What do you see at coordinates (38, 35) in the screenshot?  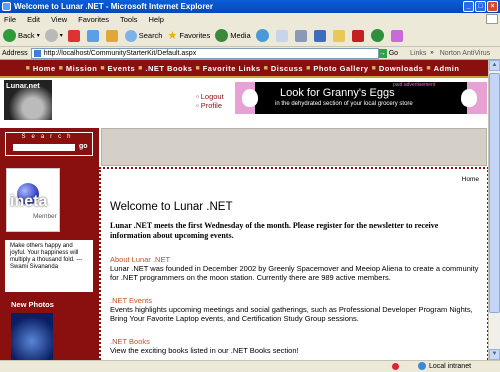 I see `back-dropdown-icon: ▾` at bounding box center [38, 35].